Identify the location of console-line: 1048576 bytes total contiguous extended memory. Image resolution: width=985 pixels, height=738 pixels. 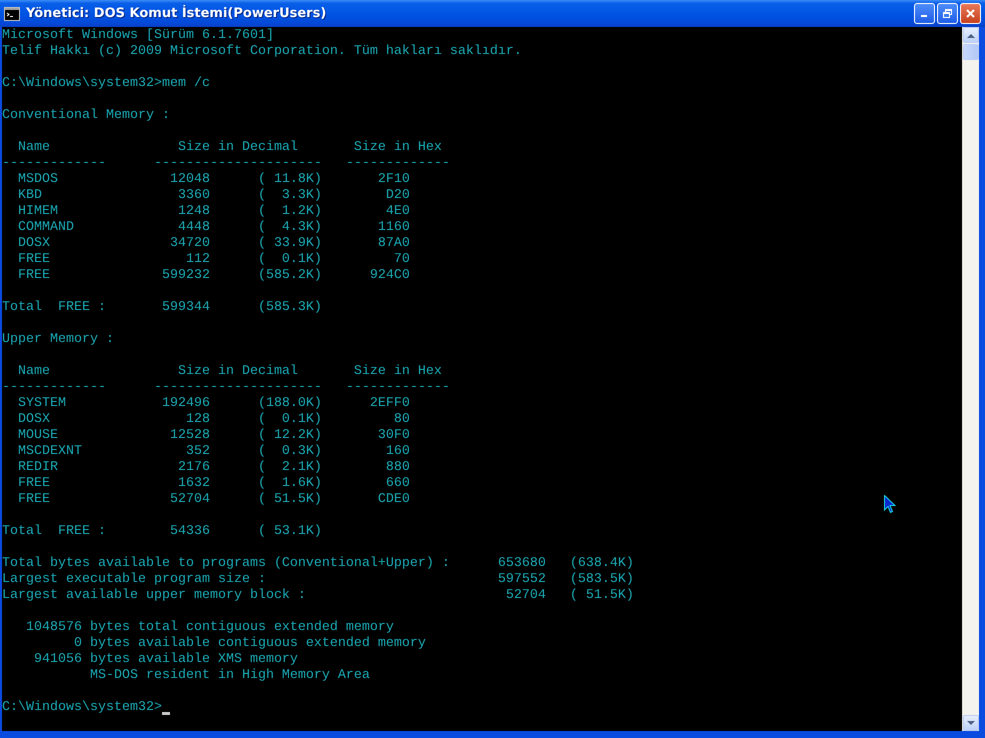
(209, 628).